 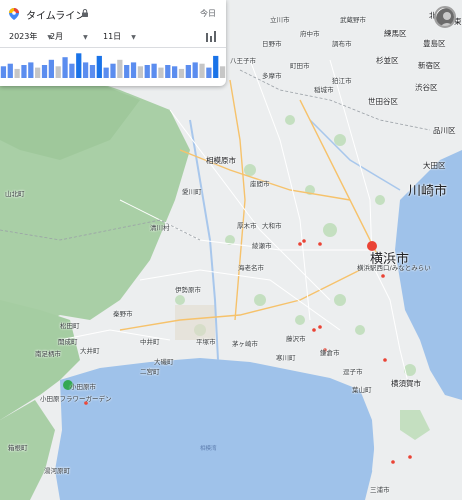 What do you see at coordinates (69, 36) in the screenshot?
I see `month-select: 2月 ▼` at bounding box center [69, 36].